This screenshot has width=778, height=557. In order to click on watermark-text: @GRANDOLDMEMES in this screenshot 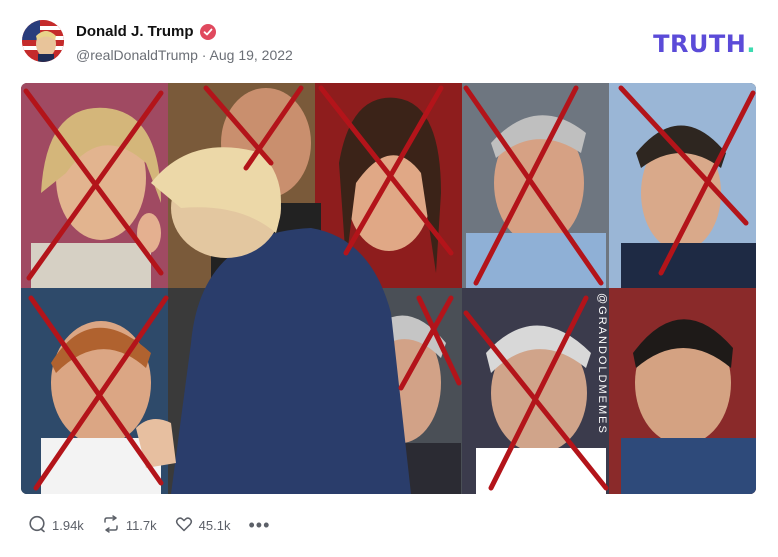, I will do `click(602, 364)`.